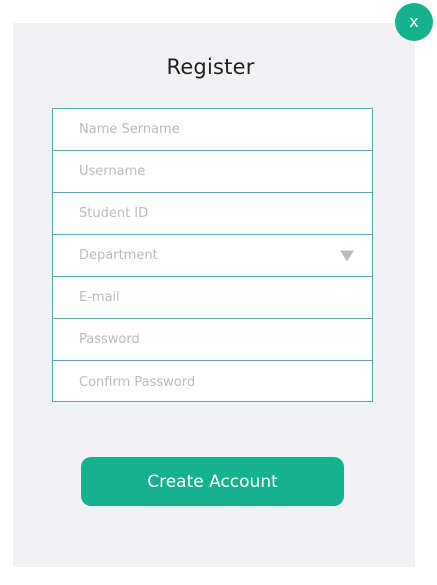 The image size is (437, 585). Describe the element at coordinates (137, 382) in the screenshot. I see `confirm-password-placeholder: Confirm Password` at that location.